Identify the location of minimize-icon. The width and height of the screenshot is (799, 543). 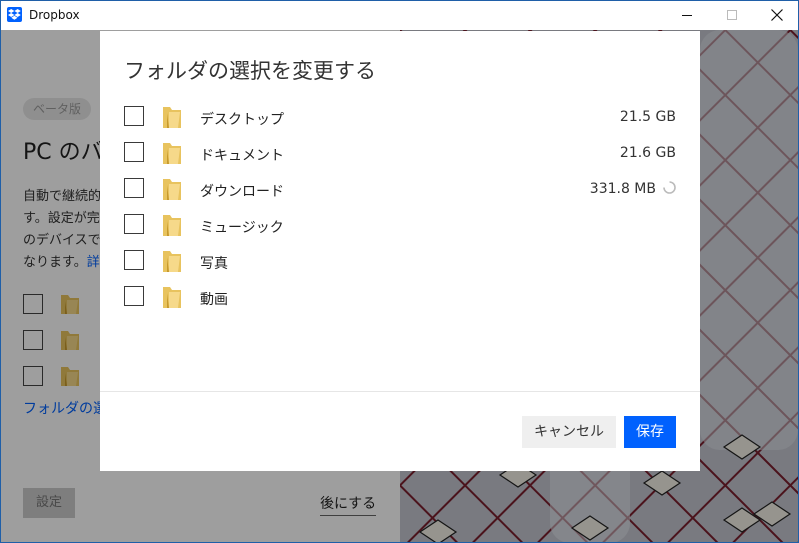
(687, 15).